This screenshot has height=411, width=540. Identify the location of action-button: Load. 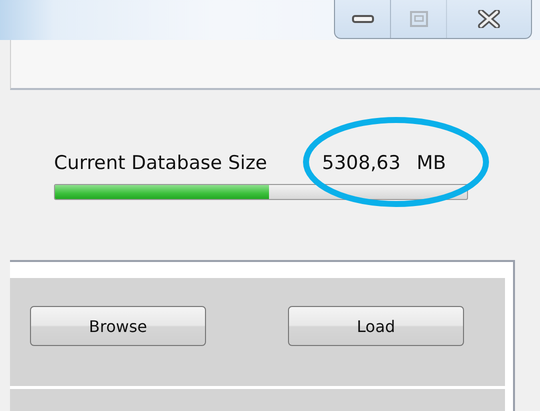
(376, 326).